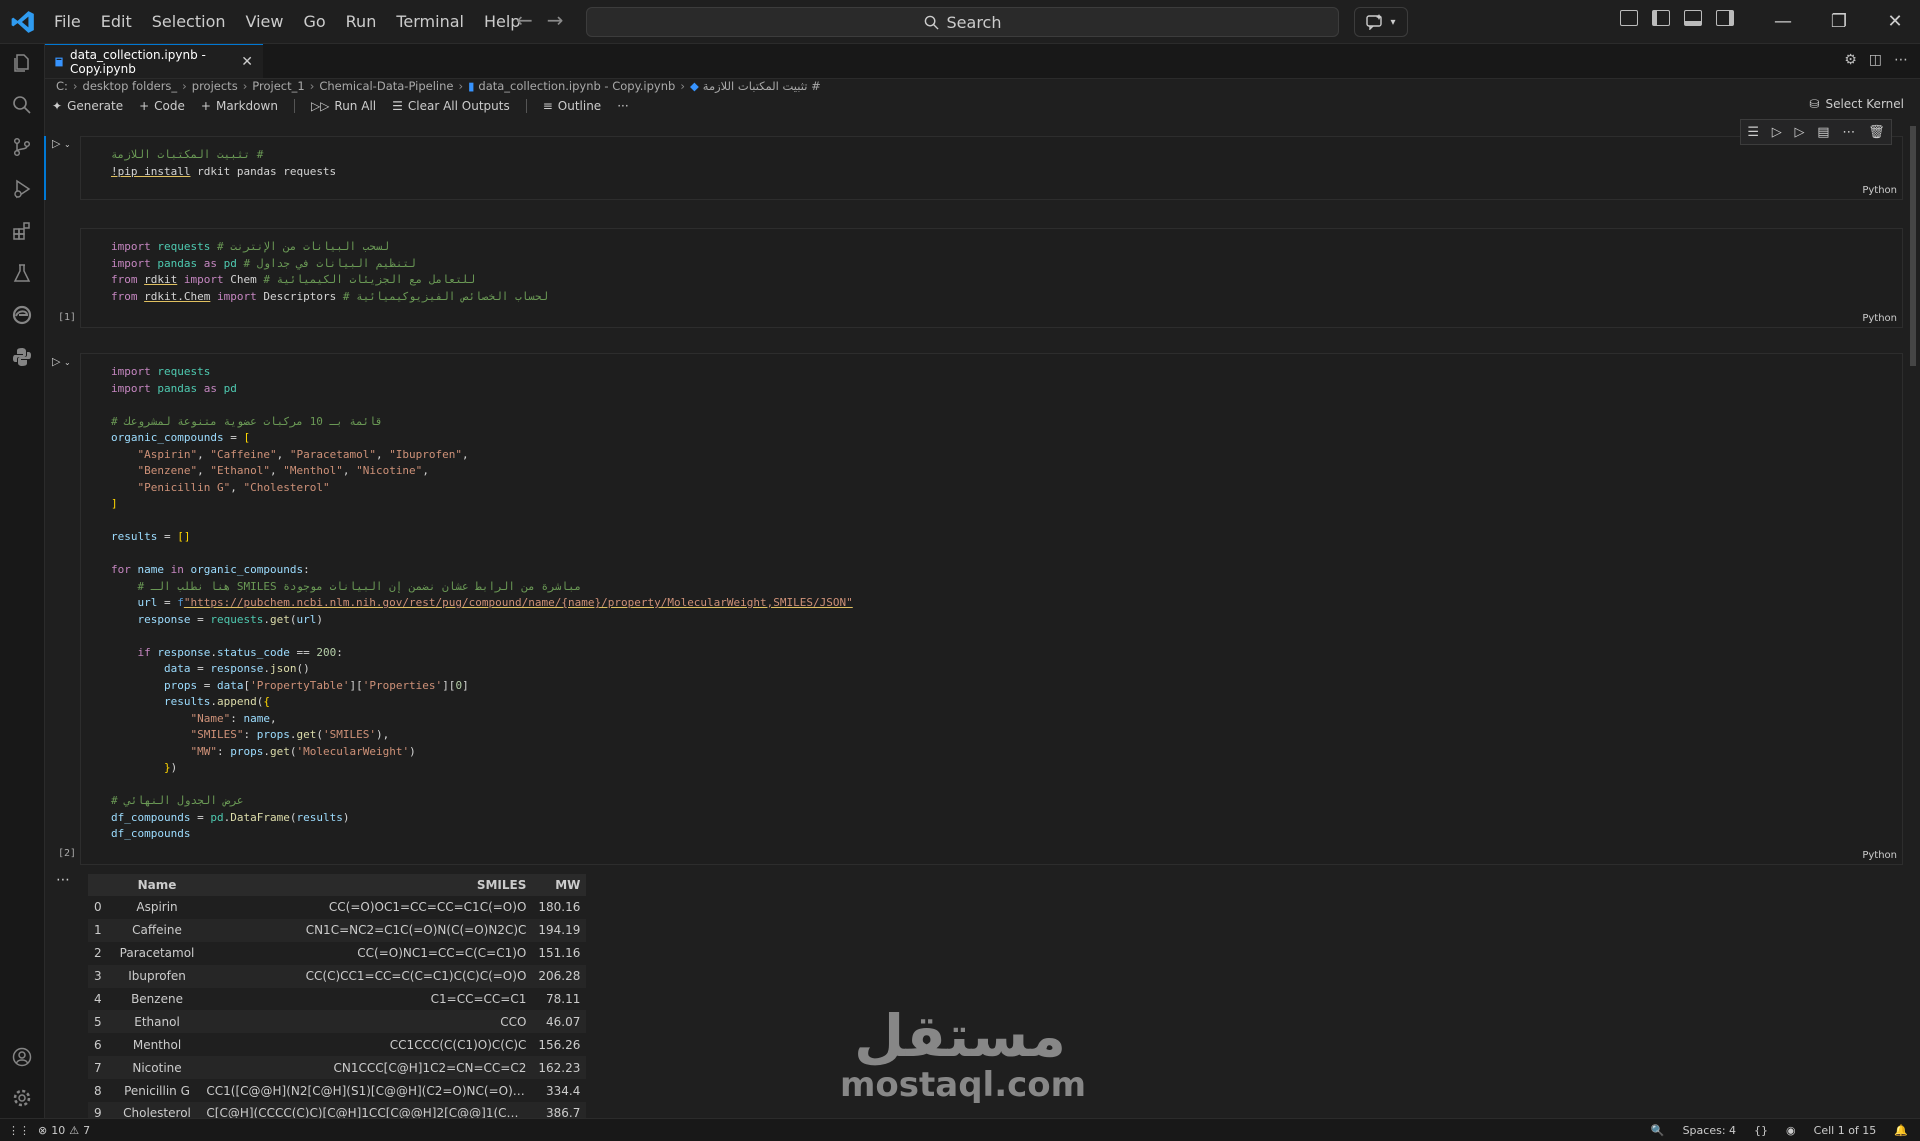 Image resolution: width=1920 pixels, height=1141 pixels. What do you see at coordinates (101, 1022) in the screenshot?
I see `row-index: 5` at bounding box center [101, 1022].